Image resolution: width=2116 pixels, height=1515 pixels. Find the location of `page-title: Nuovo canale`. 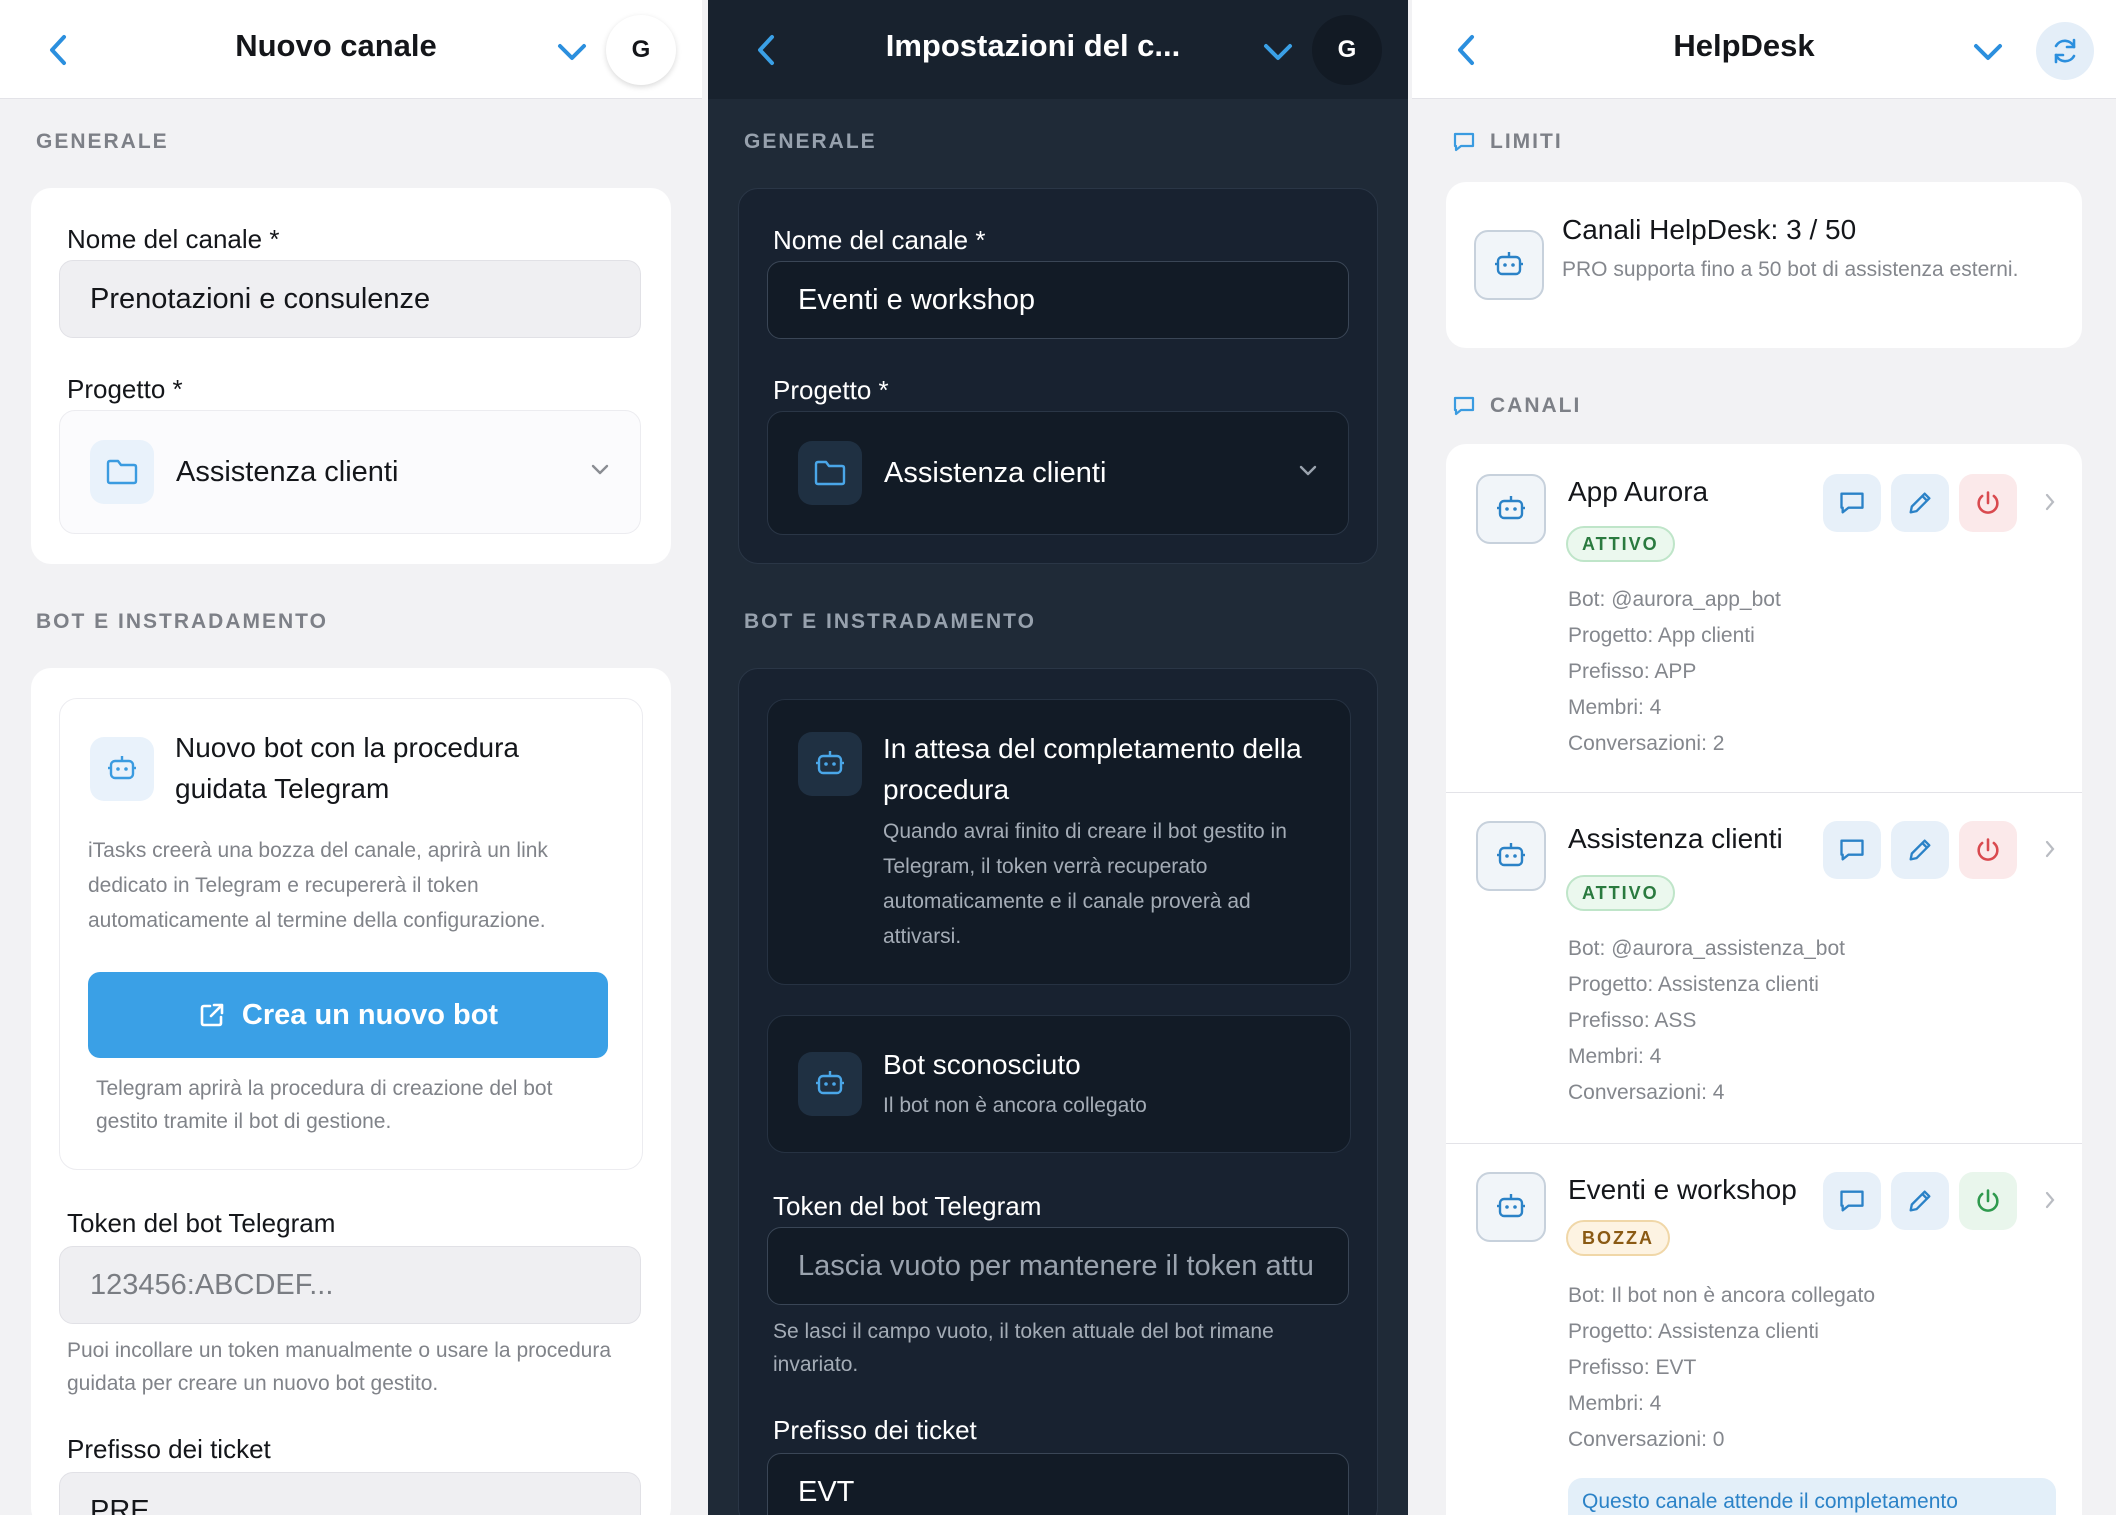

page-title: Nuovo canale is located at coordinates (336, 45).